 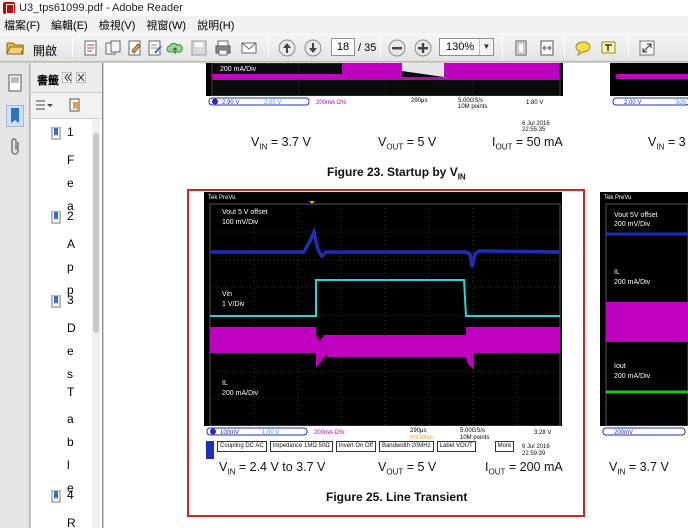 What do you see at coordinates (71, 244) in the screenshot?
I see `bookmark-label-char: A` at bounding box center [71, 244].